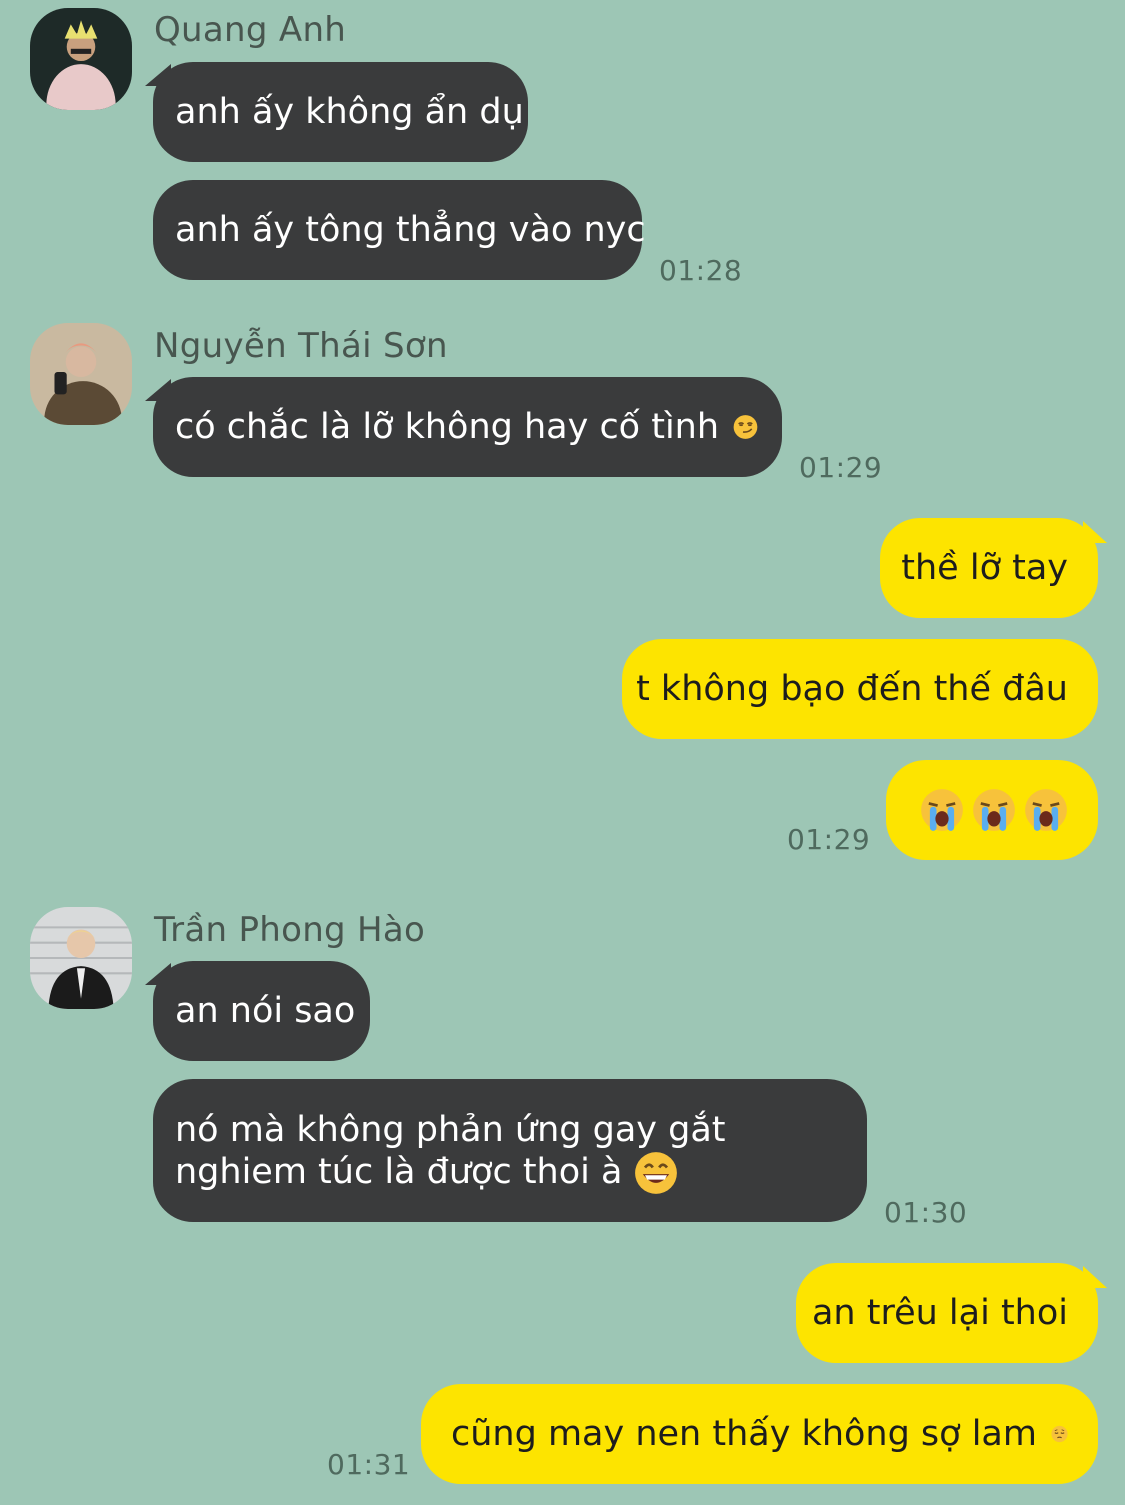 This screenshot has width=1125, height=1505. What do you see at coordinates (852, 689) in the screenshot?
I see `message-text: t không bạo đến thế đâu` at bounding box center [852, 689].